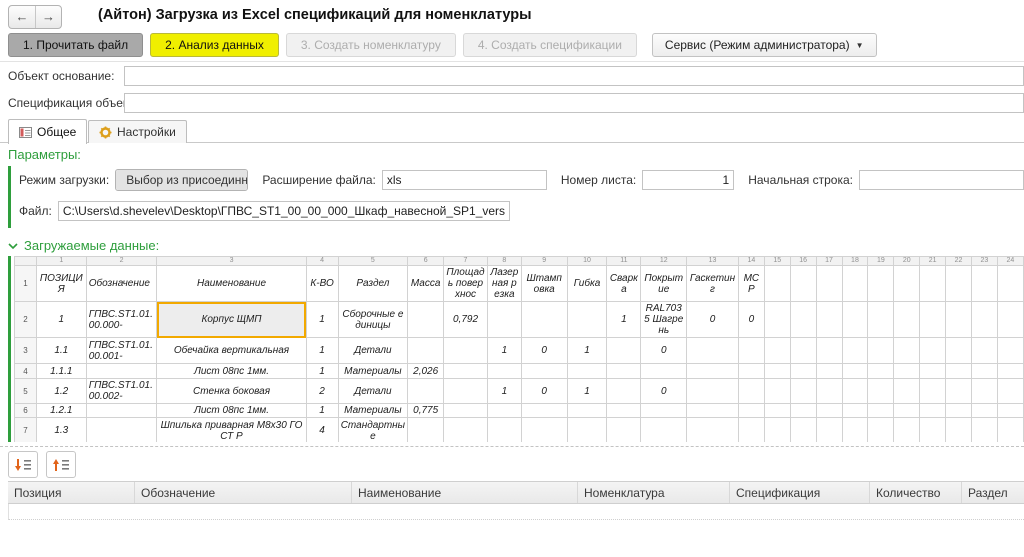  What do you see at coordinates (426, 283) in the screenshot?
I see `grid-header-cell: Масса` at bounding box center [426, 283].